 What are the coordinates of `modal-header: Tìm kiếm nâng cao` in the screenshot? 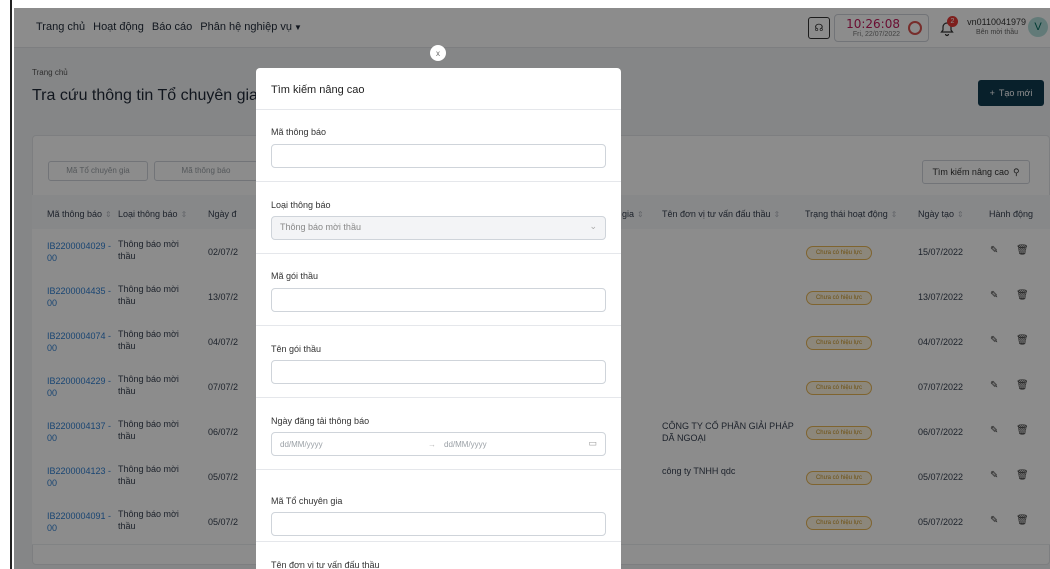 It's located at (438, 89).